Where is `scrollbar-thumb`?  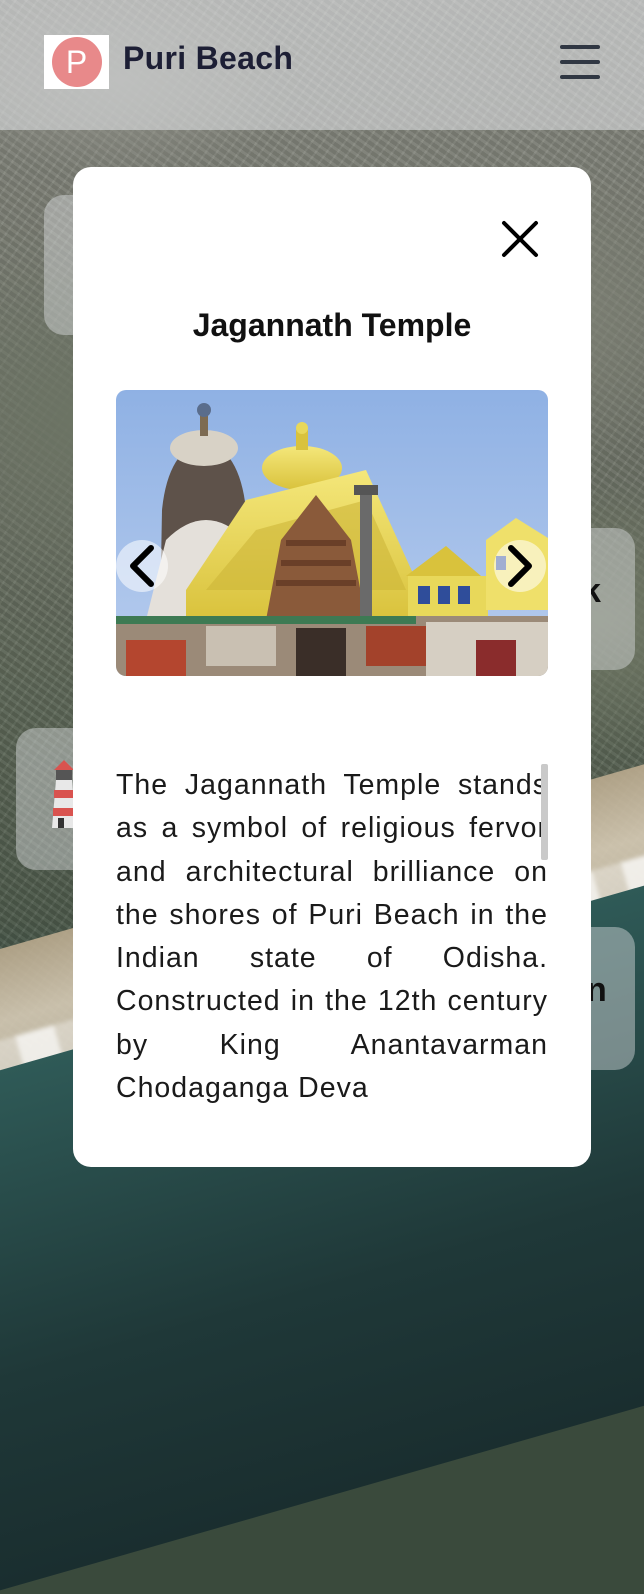 scrollbar-thumb is located at coordinates (544, 812).